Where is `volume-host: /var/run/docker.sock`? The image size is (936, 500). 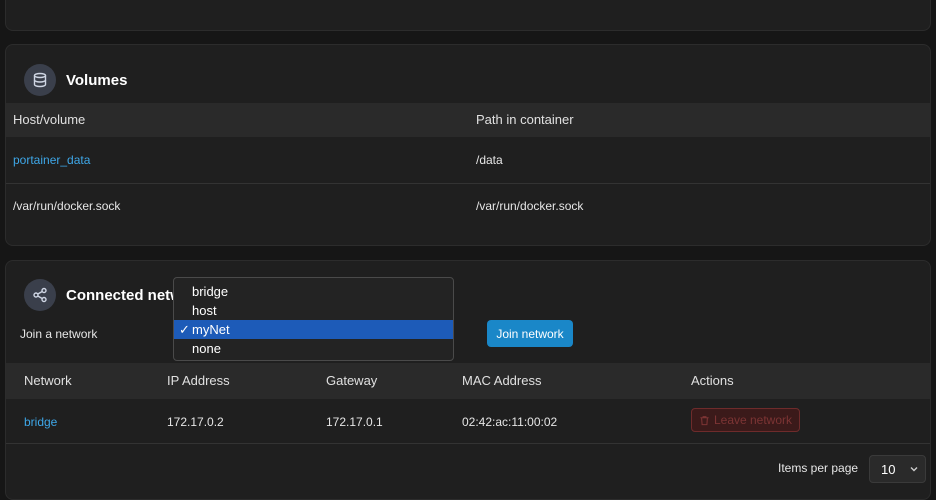 volume-host: /var/run/docker.sock is located at coordinates (67, 206).